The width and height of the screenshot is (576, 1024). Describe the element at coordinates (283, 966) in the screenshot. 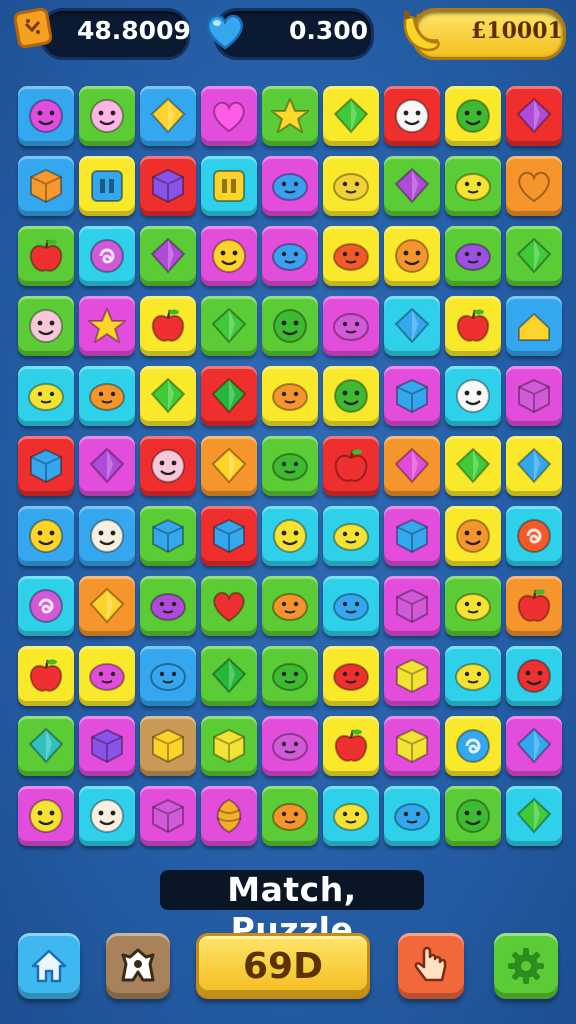

I see `play-button: 69D` at that location.